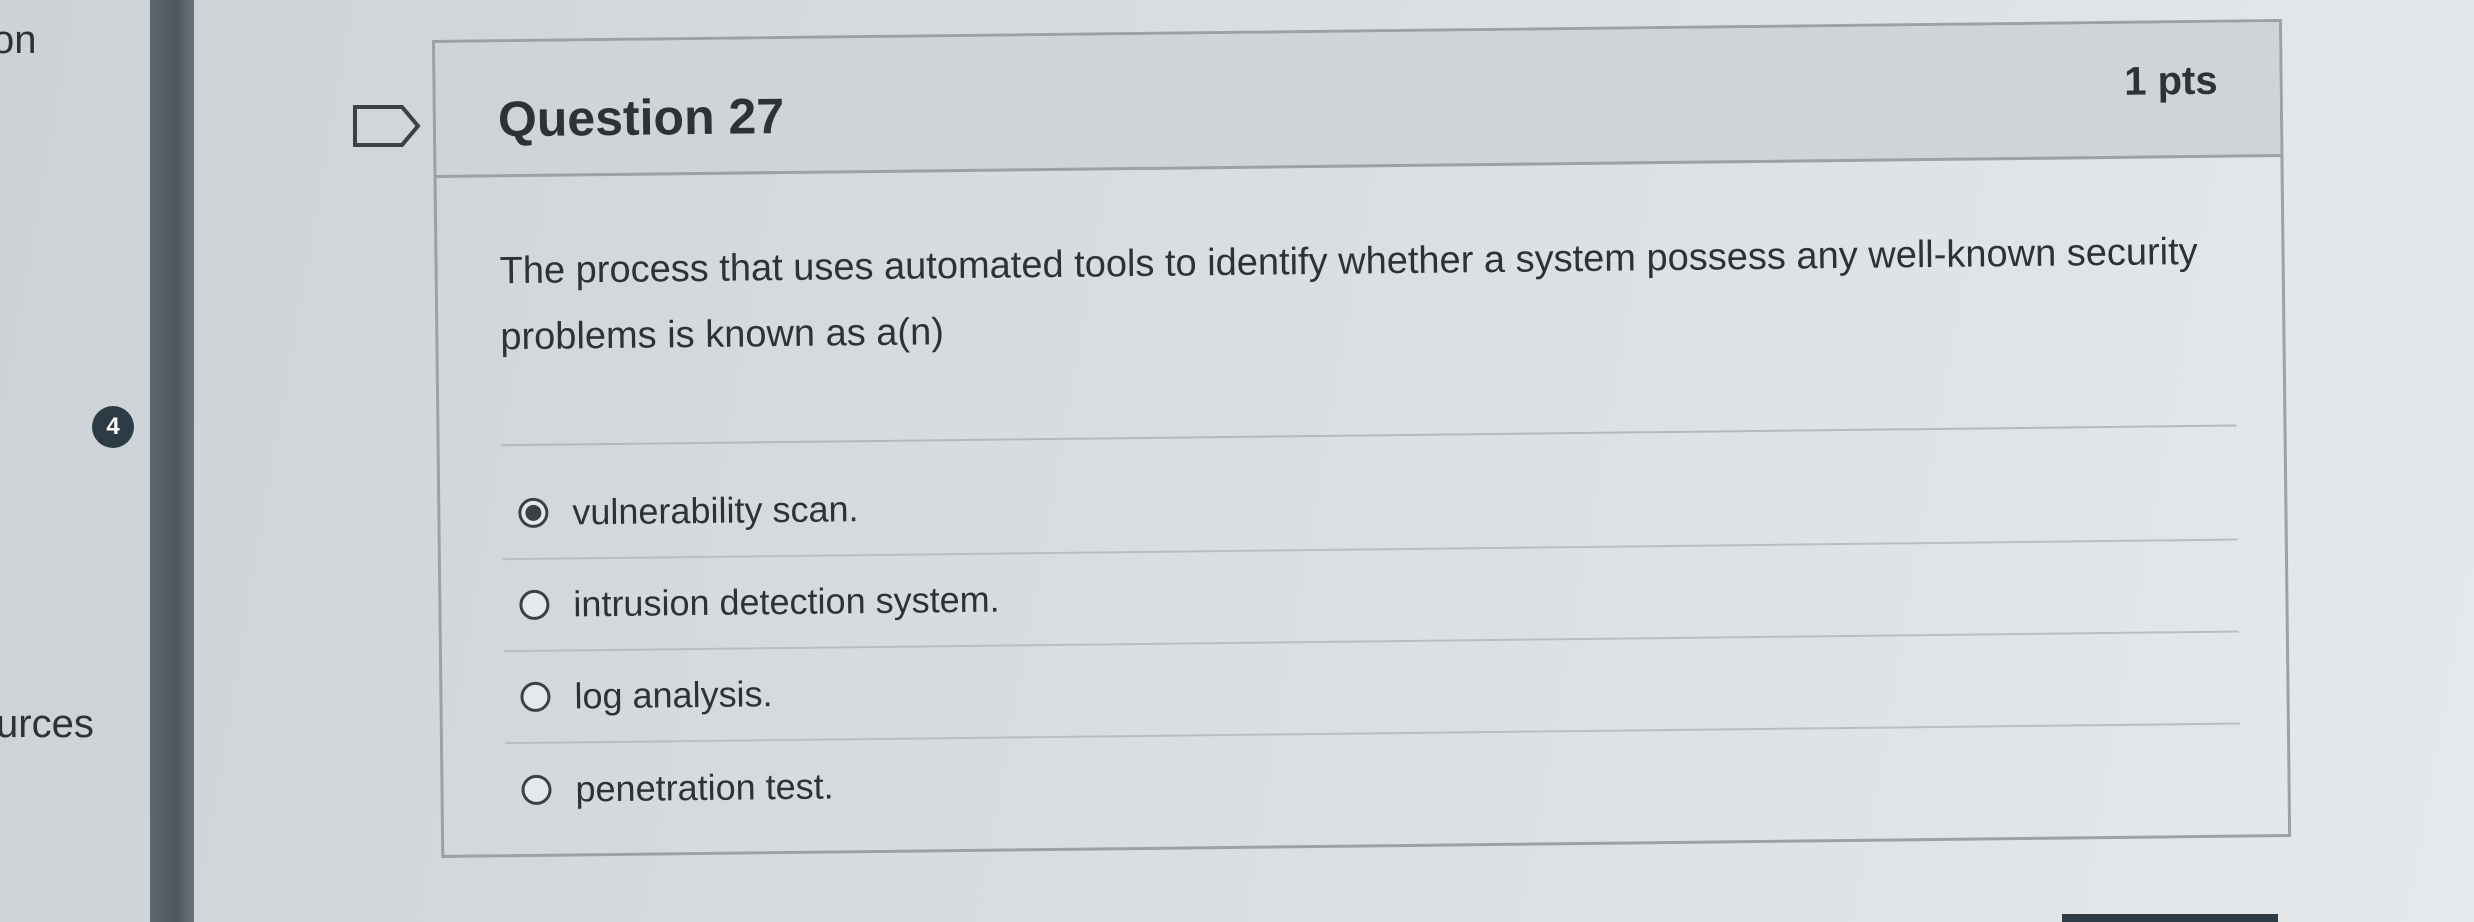 This screenshot has width=2474, height=922. Describe the element at coordinates (673, 695) in the screenshot. I see `answer-label: log analysis.` at that location.